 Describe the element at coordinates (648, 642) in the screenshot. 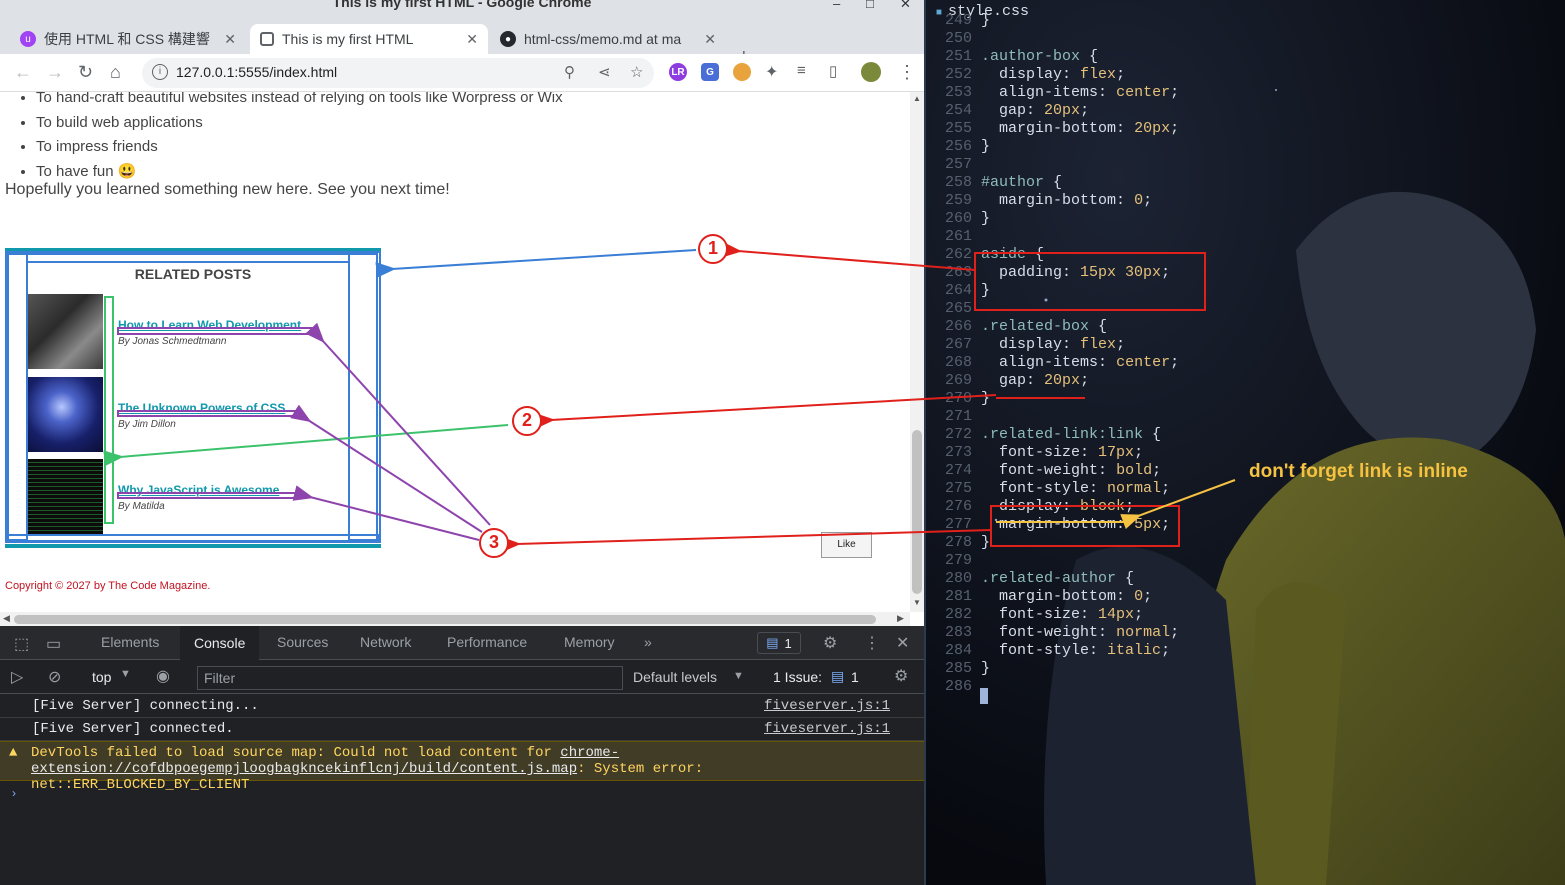

I see `more-tabs-chevron-icon: »` at that location.